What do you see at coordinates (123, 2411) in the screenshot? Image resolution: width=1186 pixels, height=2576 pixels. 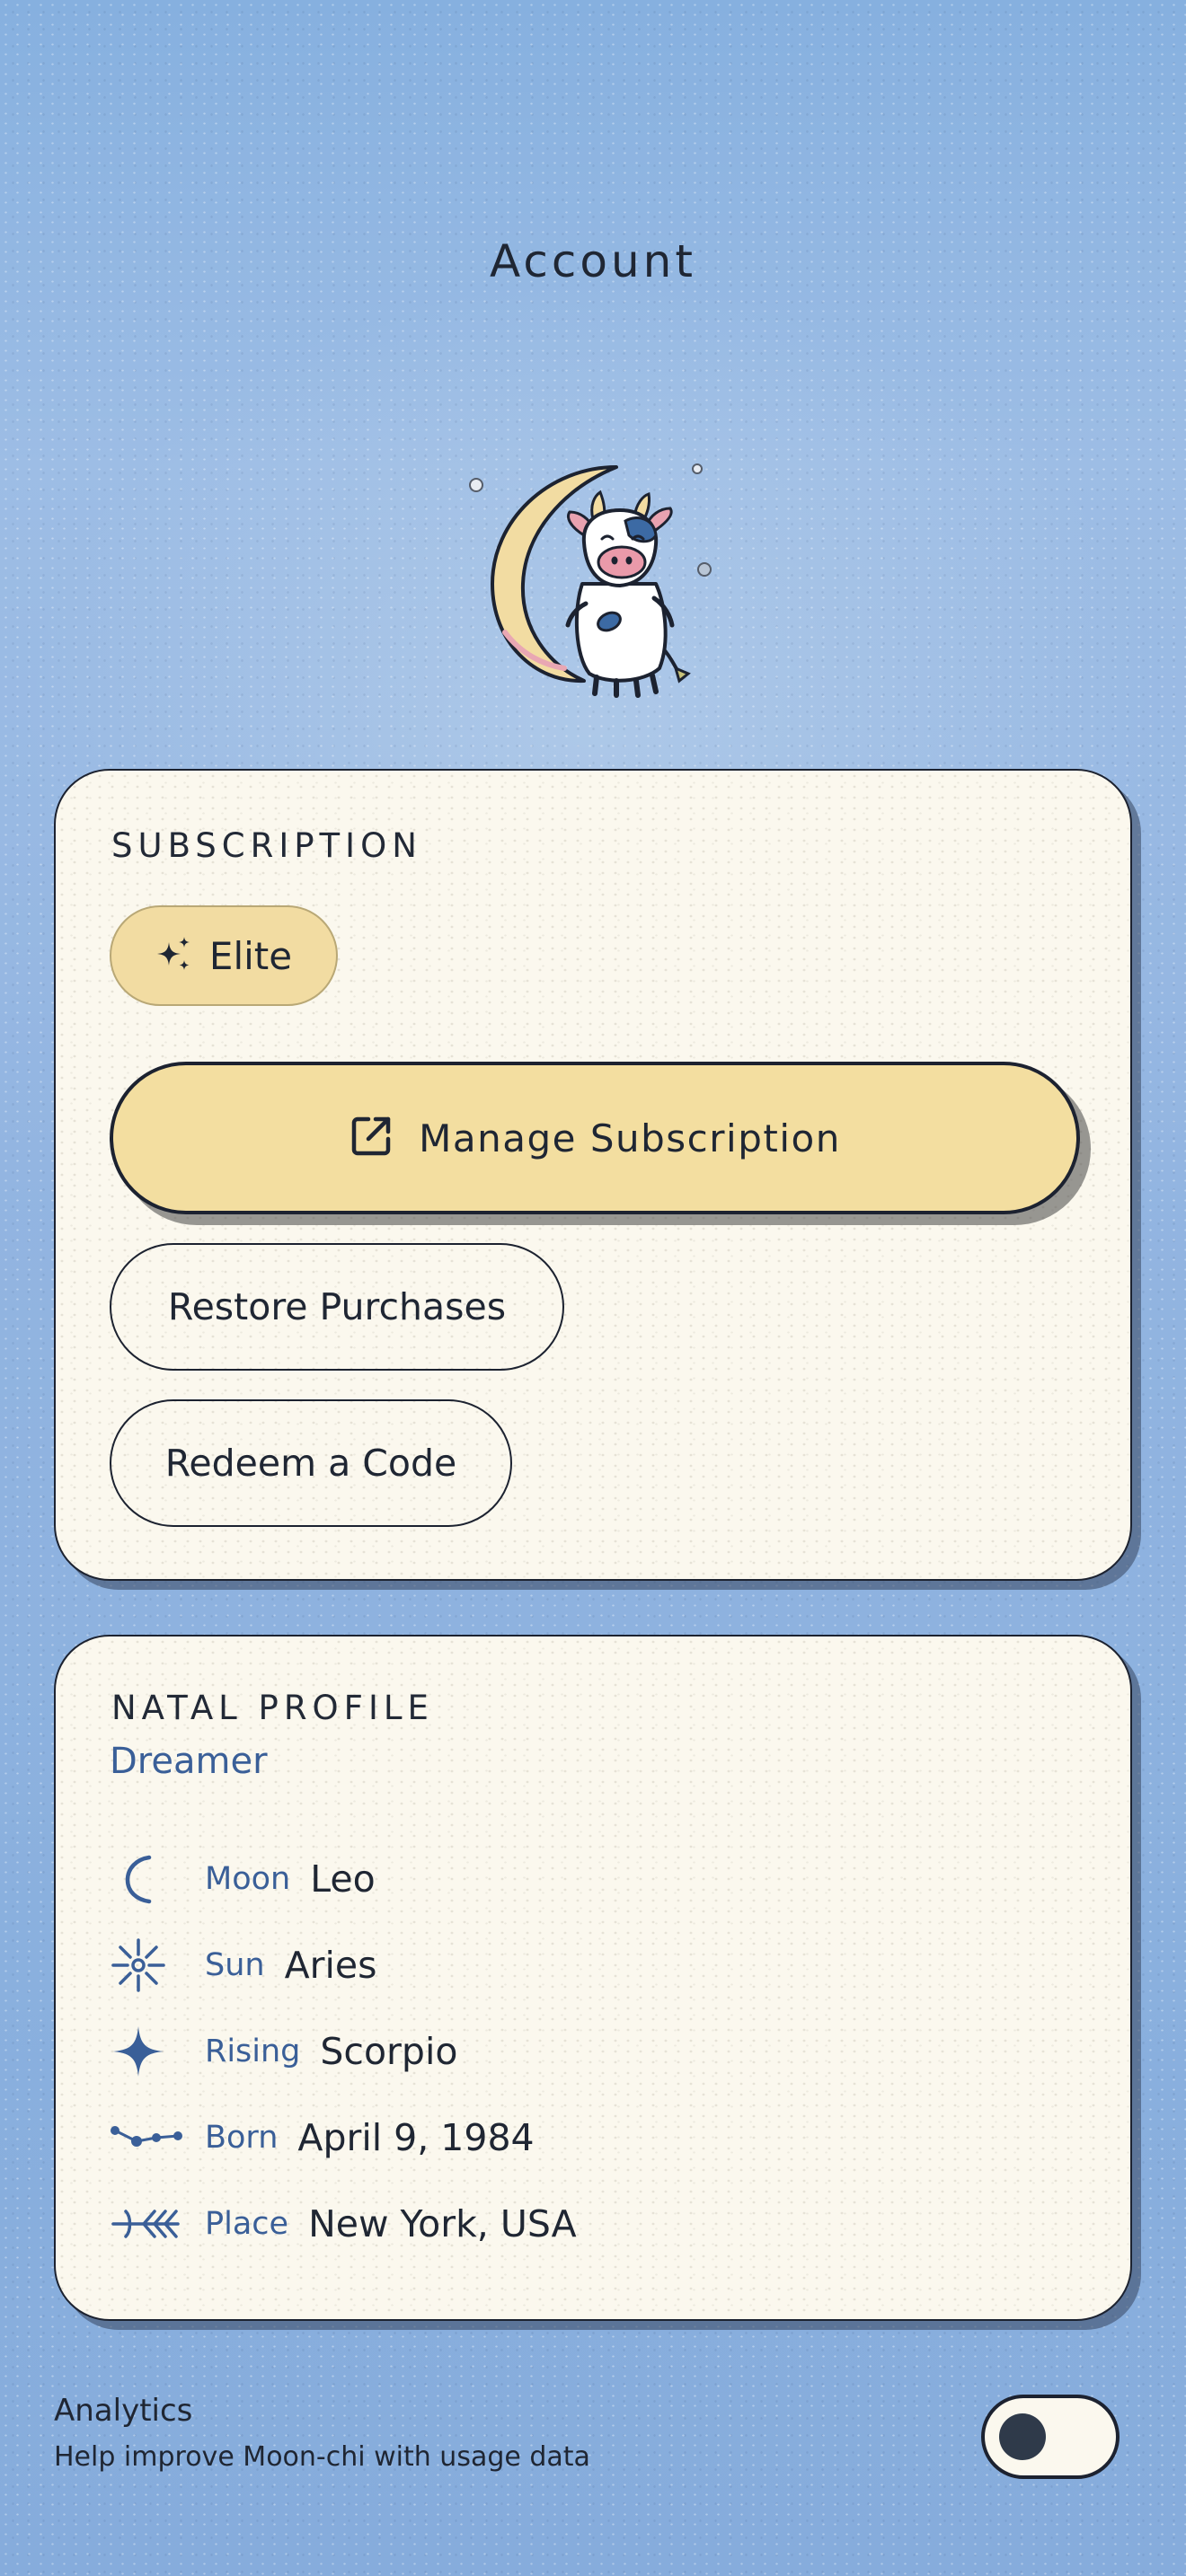 I see `analytics-title: Analytics` at bounding box center [123, 2411].